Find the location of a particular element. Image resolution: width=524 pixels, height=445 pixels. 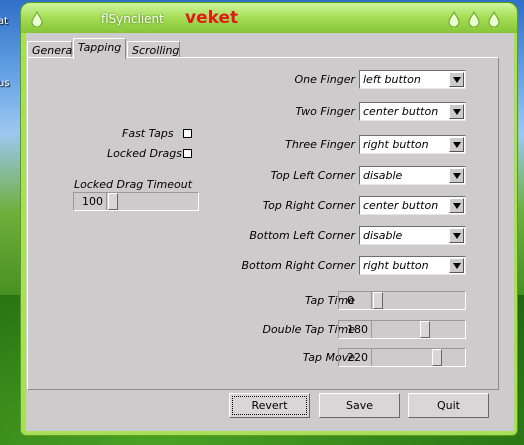

slider-value: 180 is located at coordinates (355, 329).